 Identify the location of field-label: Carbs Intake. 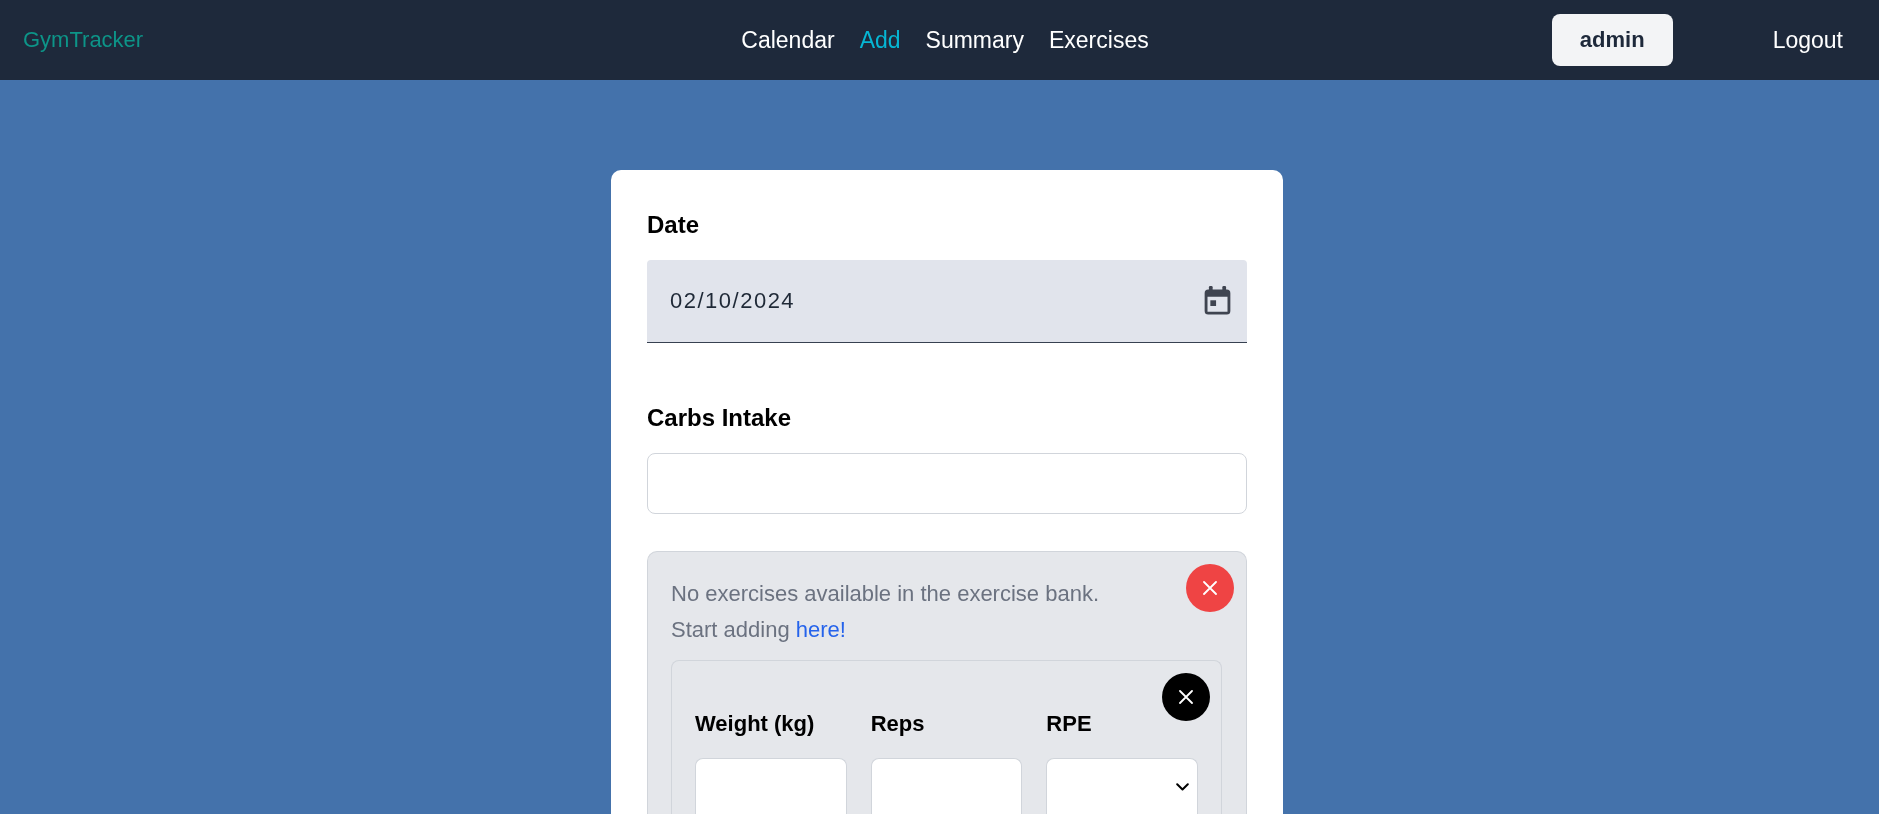
(720, 417).